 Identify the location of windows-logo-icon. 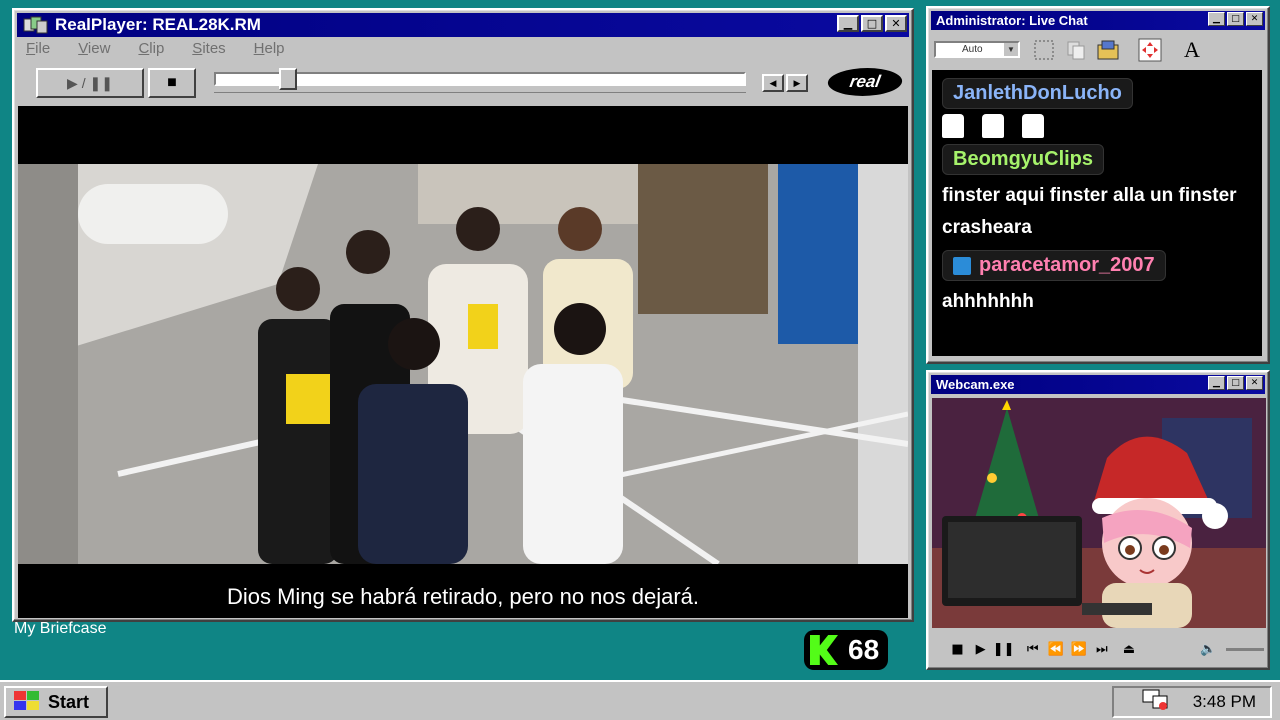
(27, 702).